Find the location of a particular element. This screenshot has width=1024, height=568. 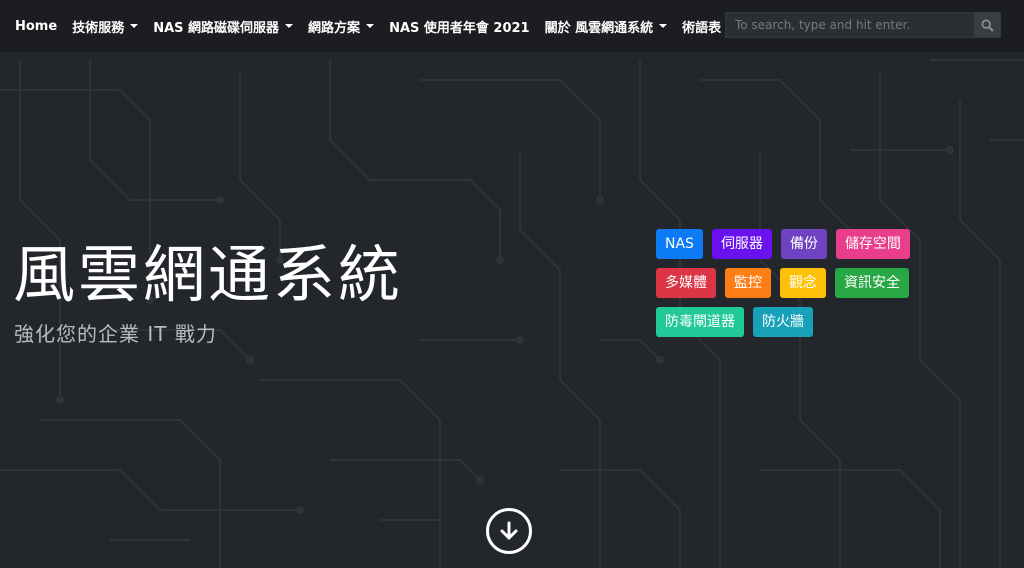

tag-storage: 儲存空間 is located at coordinates (872, 244).